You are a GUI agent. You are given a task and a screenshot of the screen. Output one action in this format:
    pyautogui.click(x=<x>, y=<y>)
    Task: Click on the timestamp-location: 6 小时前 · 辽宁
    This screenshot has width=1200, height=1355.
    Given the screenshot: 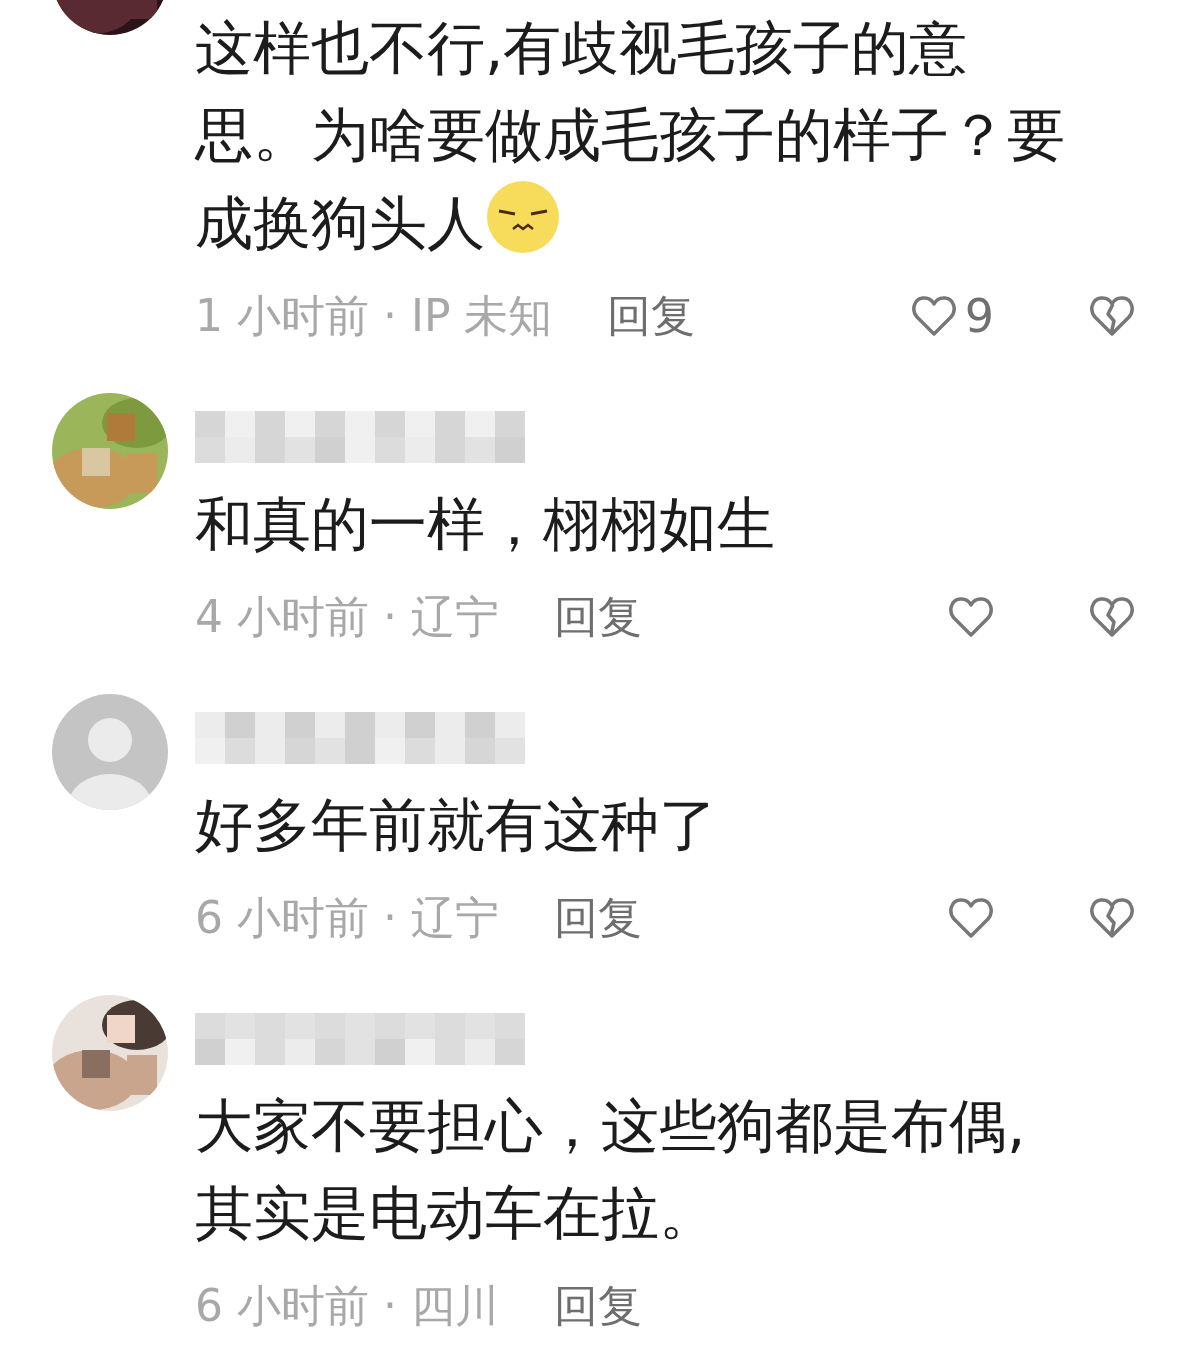 What is the action you would take?
    pyautogui.click(x=347, y=917)
    